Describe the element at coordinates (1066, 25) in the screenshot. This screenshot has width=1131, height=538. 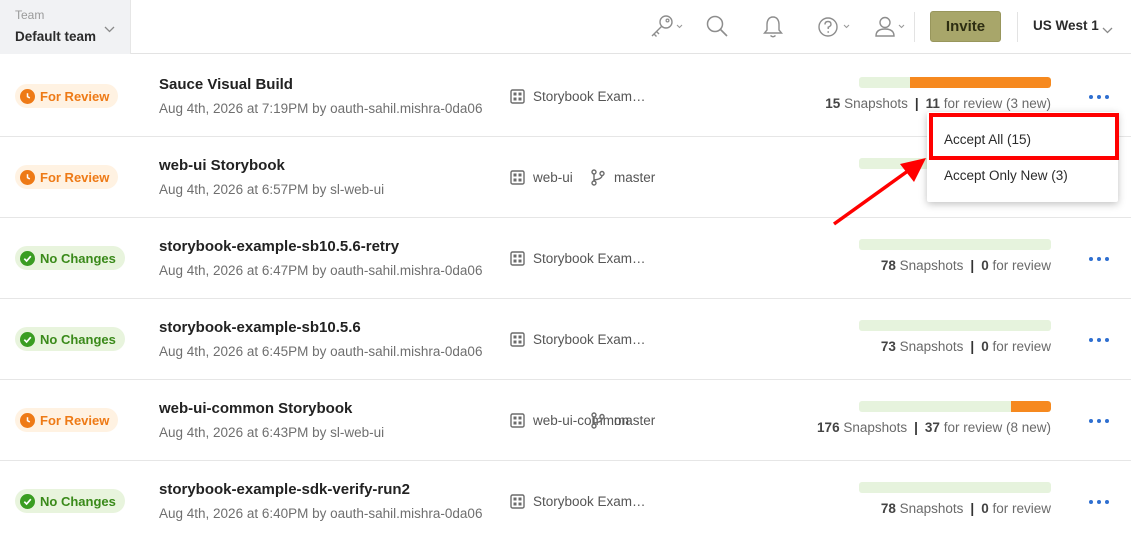
I see `region-selector: US West 1` at that location.